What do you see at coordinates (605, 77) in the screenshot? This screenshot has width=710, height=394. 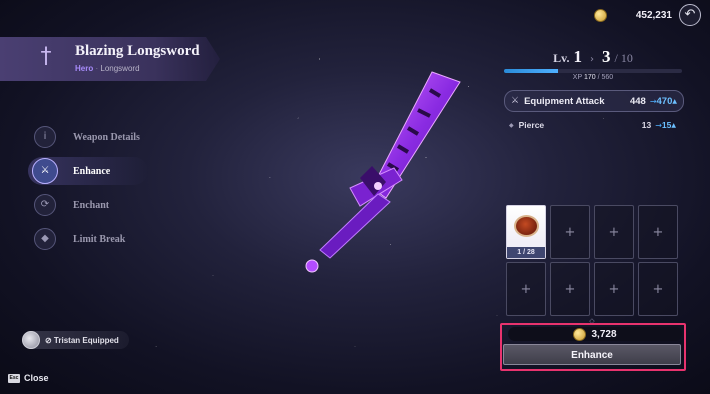 I see `xp-max: / 560` at bounding box center [605, 77].